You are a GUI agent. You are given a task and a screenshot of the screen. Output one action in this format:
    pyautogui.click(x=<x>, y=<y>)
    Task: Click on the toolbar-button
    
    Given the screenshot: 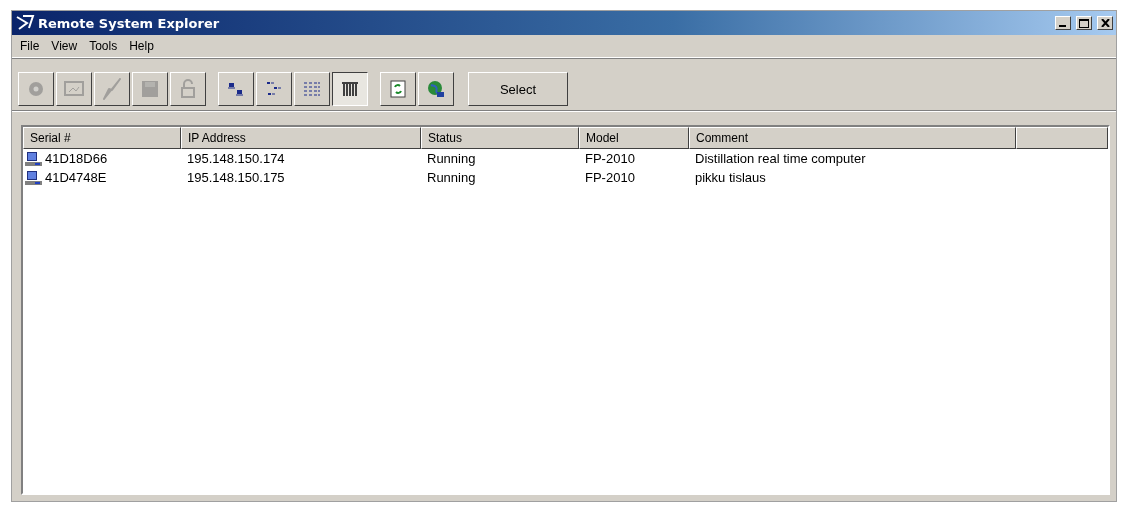 What is the action you would take?
    pyautogui.click(x=350, y=89)
    